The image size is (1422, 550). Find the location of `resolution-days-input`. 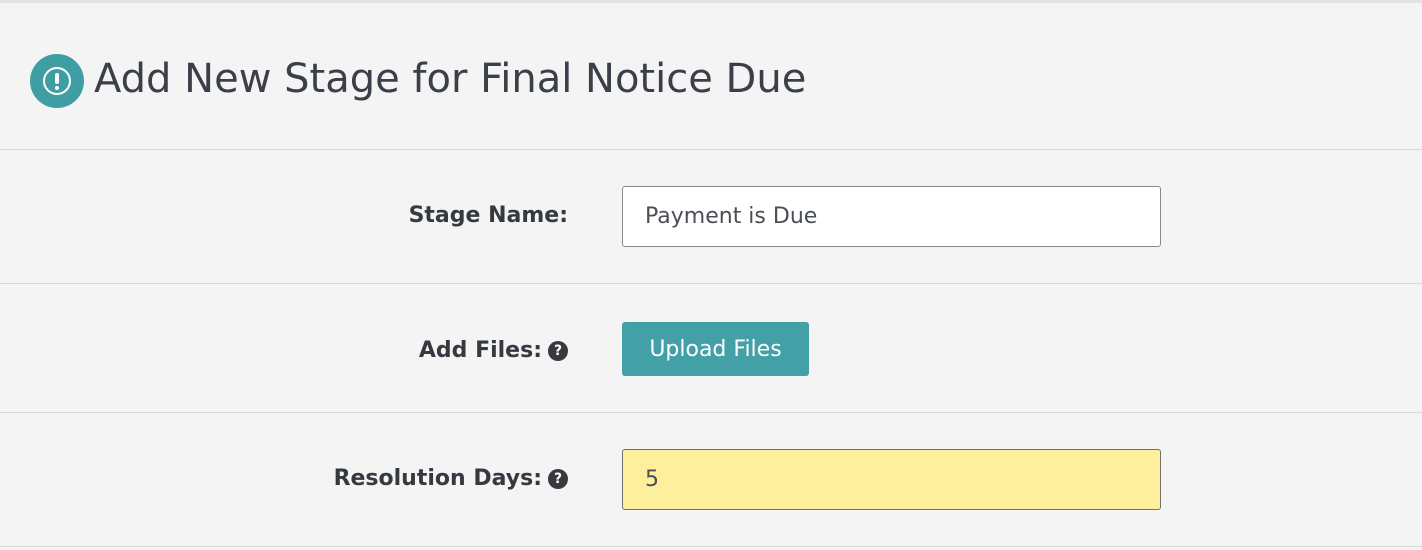

resolution-days-input is located at coordinates (891, 479).